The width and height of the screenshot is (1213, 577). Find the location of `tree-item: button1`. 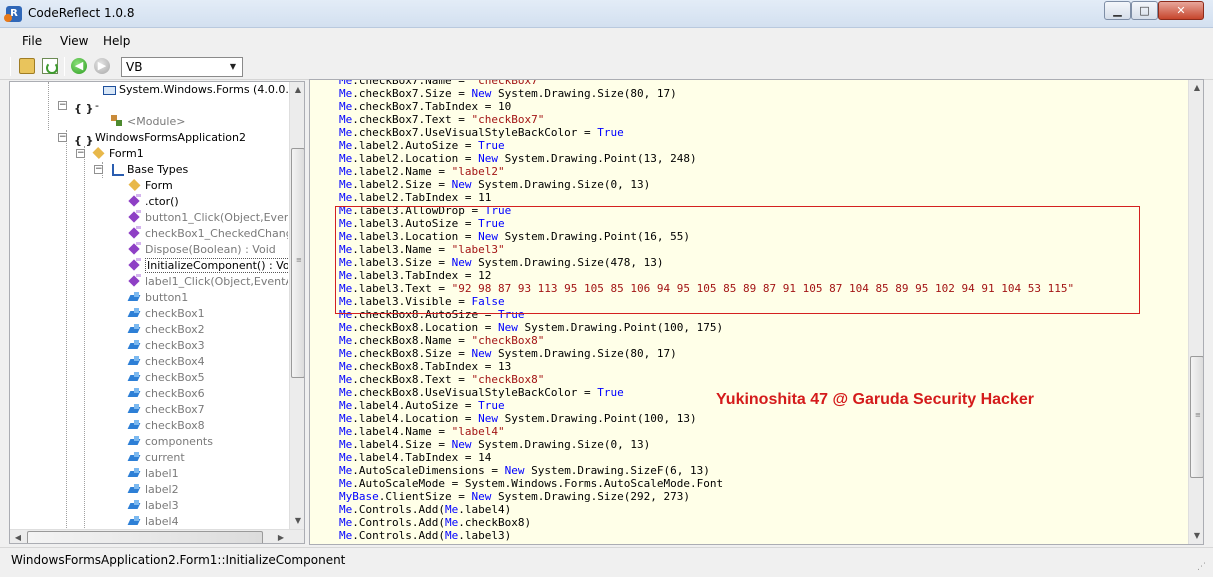

tree-item: button1 is located at coordinates (158, 298).